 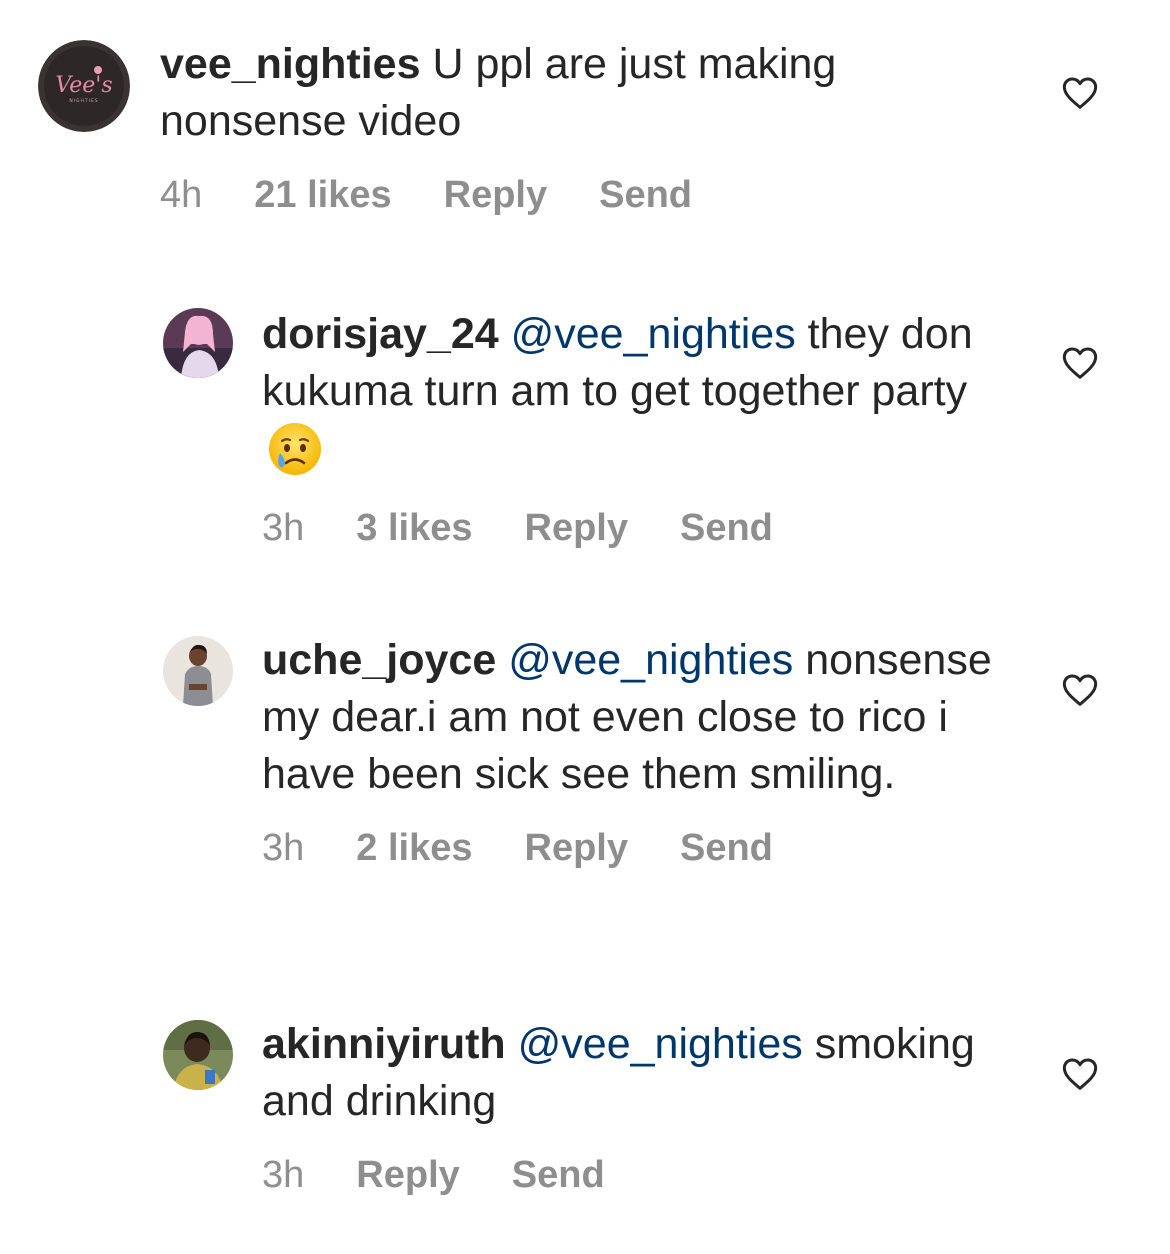 What do you see at coordinates (83, 101) in the screenshot?
I see `avatar-logo-sub: NIGHTIES` at bounding box center [83, 101].